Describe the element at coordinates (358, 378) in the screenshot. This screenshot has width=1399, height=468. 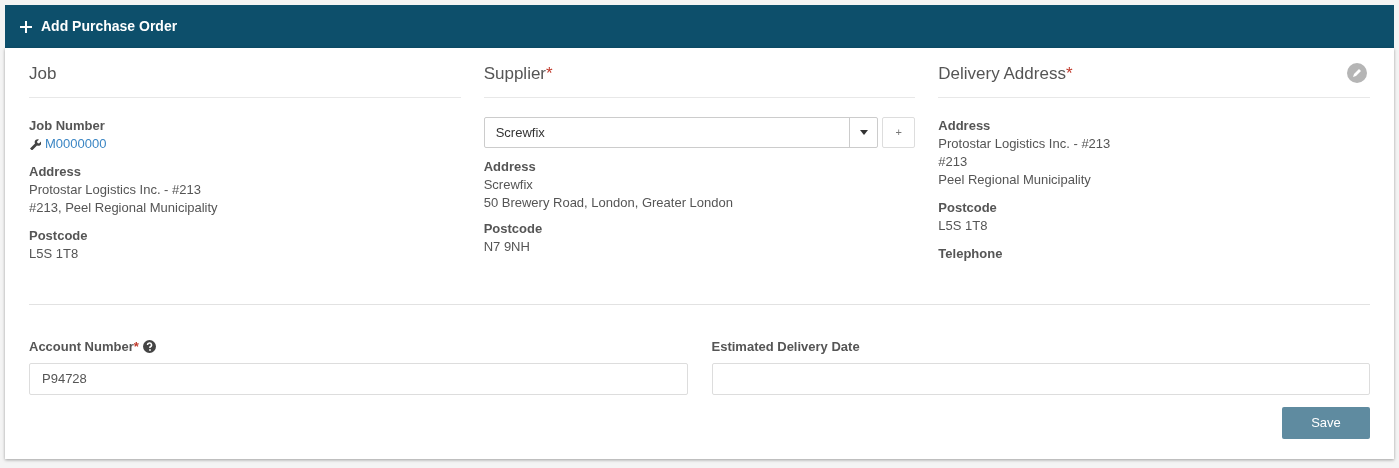
I see `input-field: P94728` at that location.